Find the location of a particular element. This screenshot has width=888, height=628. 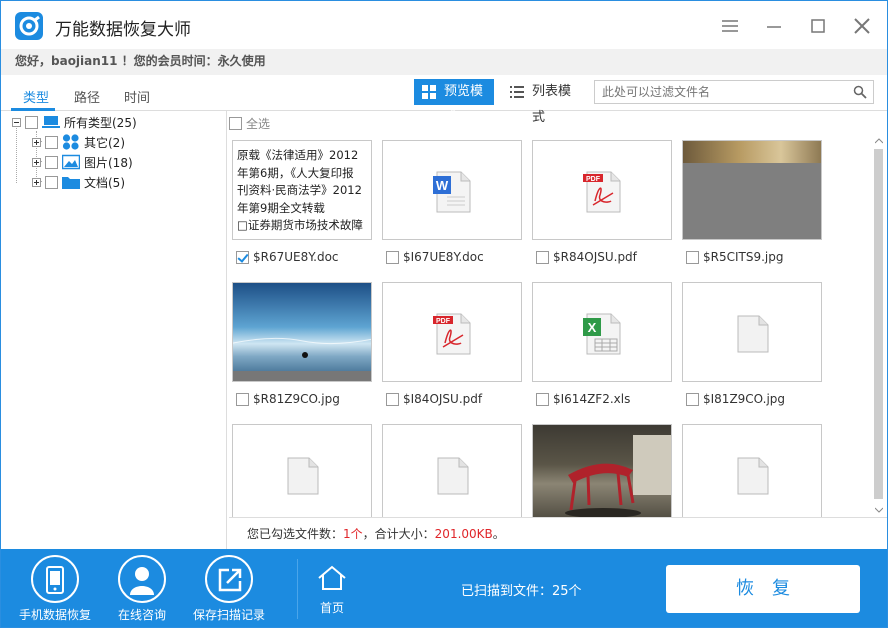

close-icon is located at coordinates (862, 26).